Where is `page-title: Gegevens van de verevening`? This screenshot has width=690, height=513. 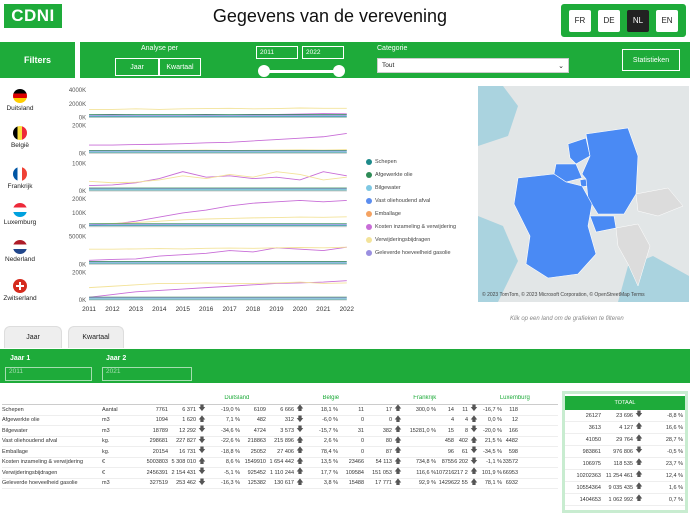 page-title: Gegevens van de verevening is located at coordinates (330, 16).